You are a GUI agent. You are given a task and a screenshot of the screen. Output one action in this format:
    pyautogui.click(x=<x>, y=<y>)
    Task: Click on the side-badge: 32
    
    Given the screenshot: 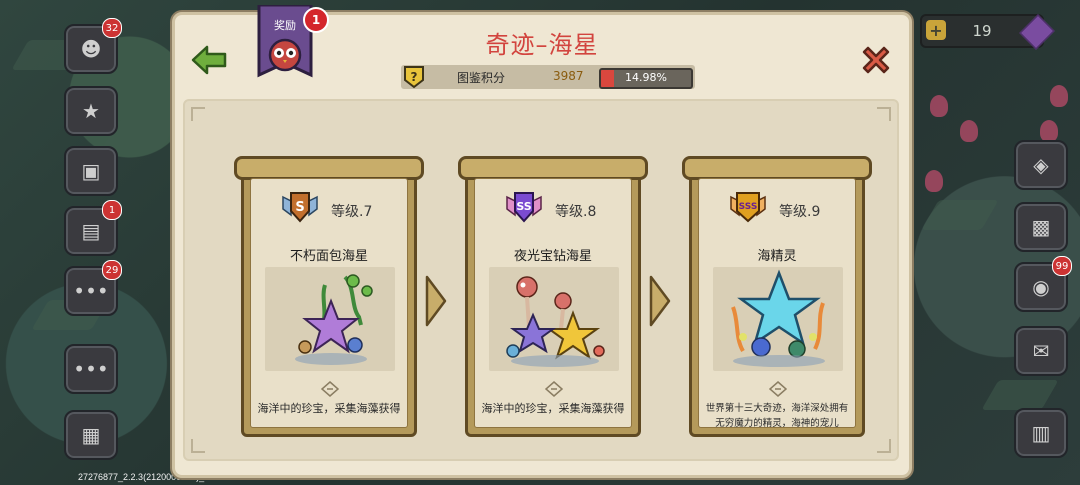 What is the action you would take?
    pyautogui.click(x=112, y=28)
    